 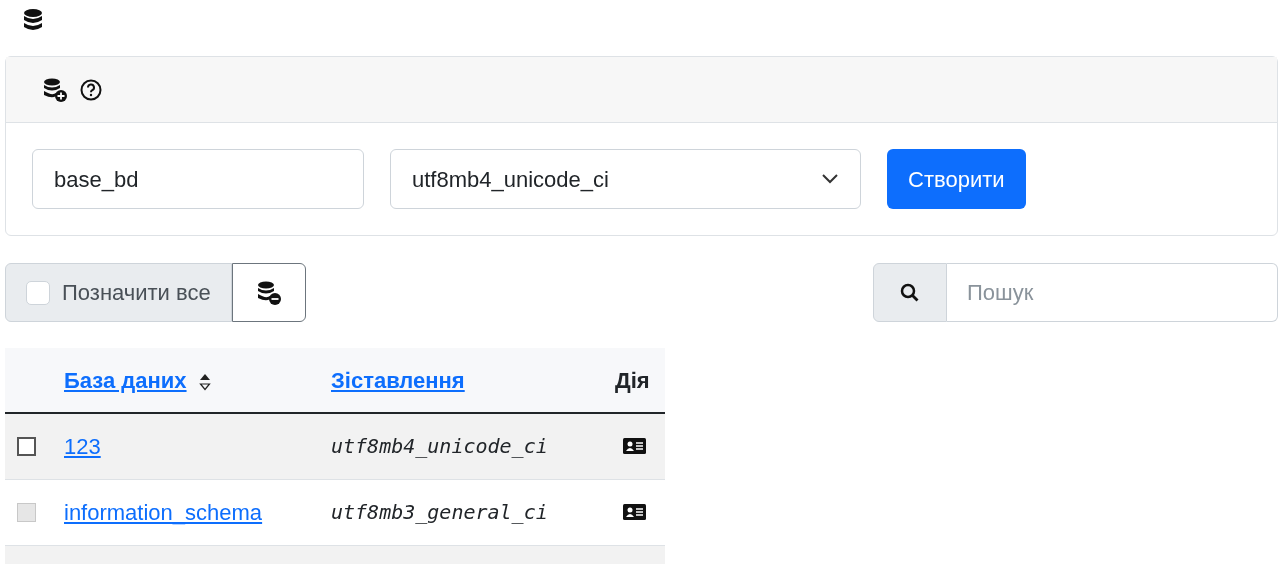 I want to click on collation-cell: utf8mb3_general_ci, so click(x=439, y=512).